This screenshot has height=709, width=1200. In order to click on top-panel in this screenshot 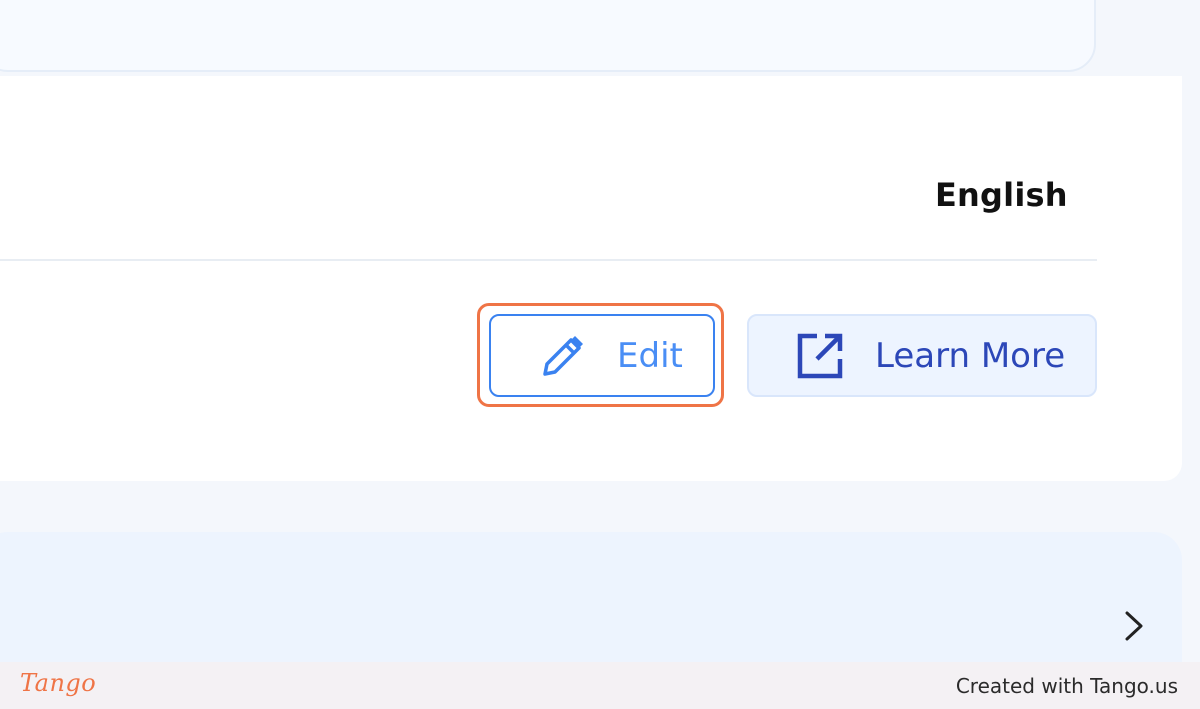, I will do `click(548, 36)`.